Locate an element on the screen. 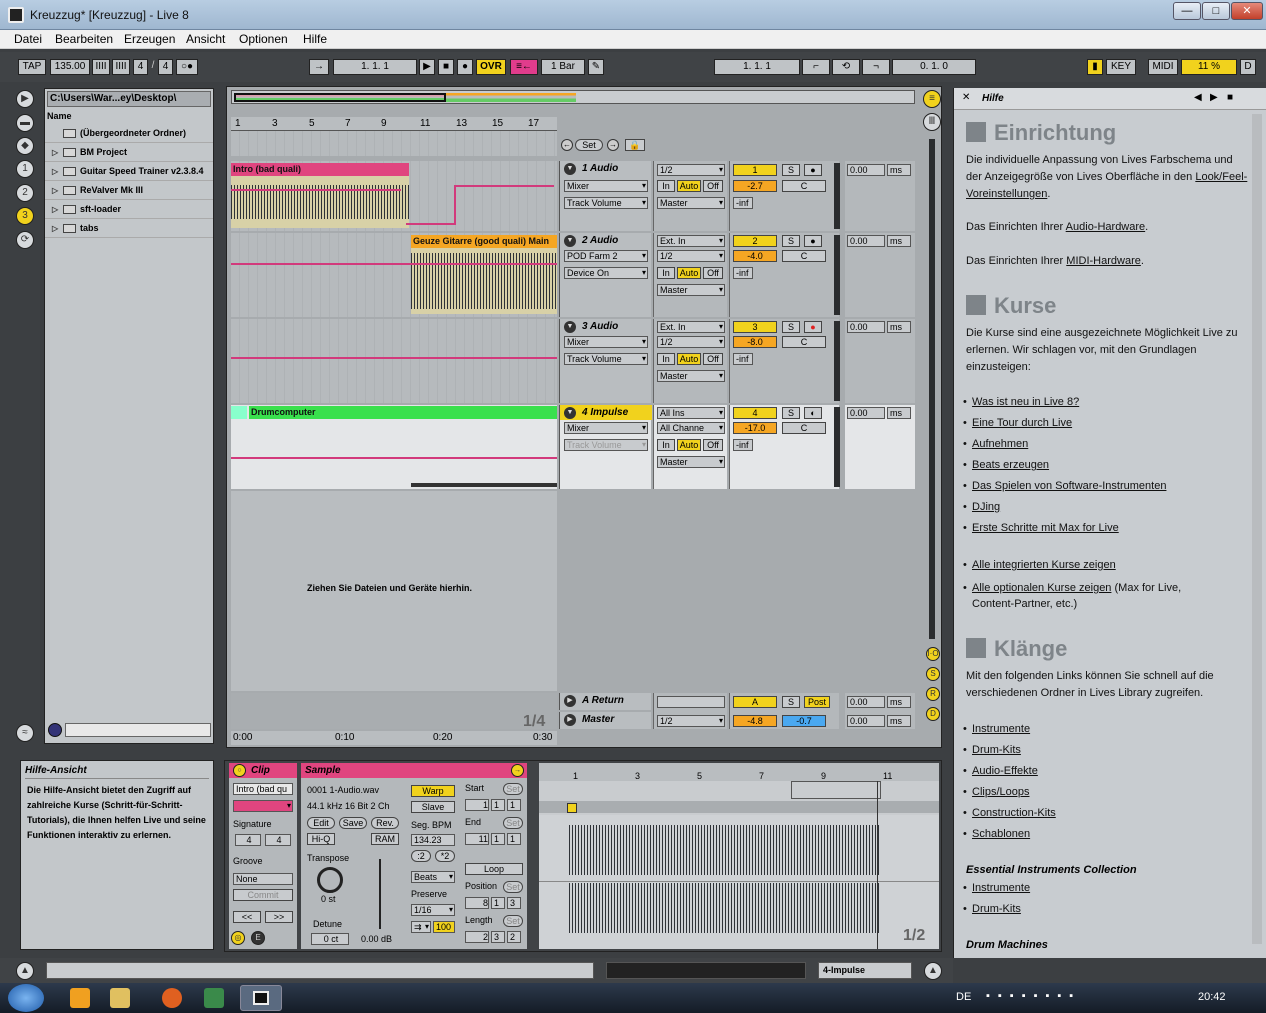 This screenshot has width=1266, height=1013. hot-swap-icon: ⟳ is located at coordinates (25, 240).